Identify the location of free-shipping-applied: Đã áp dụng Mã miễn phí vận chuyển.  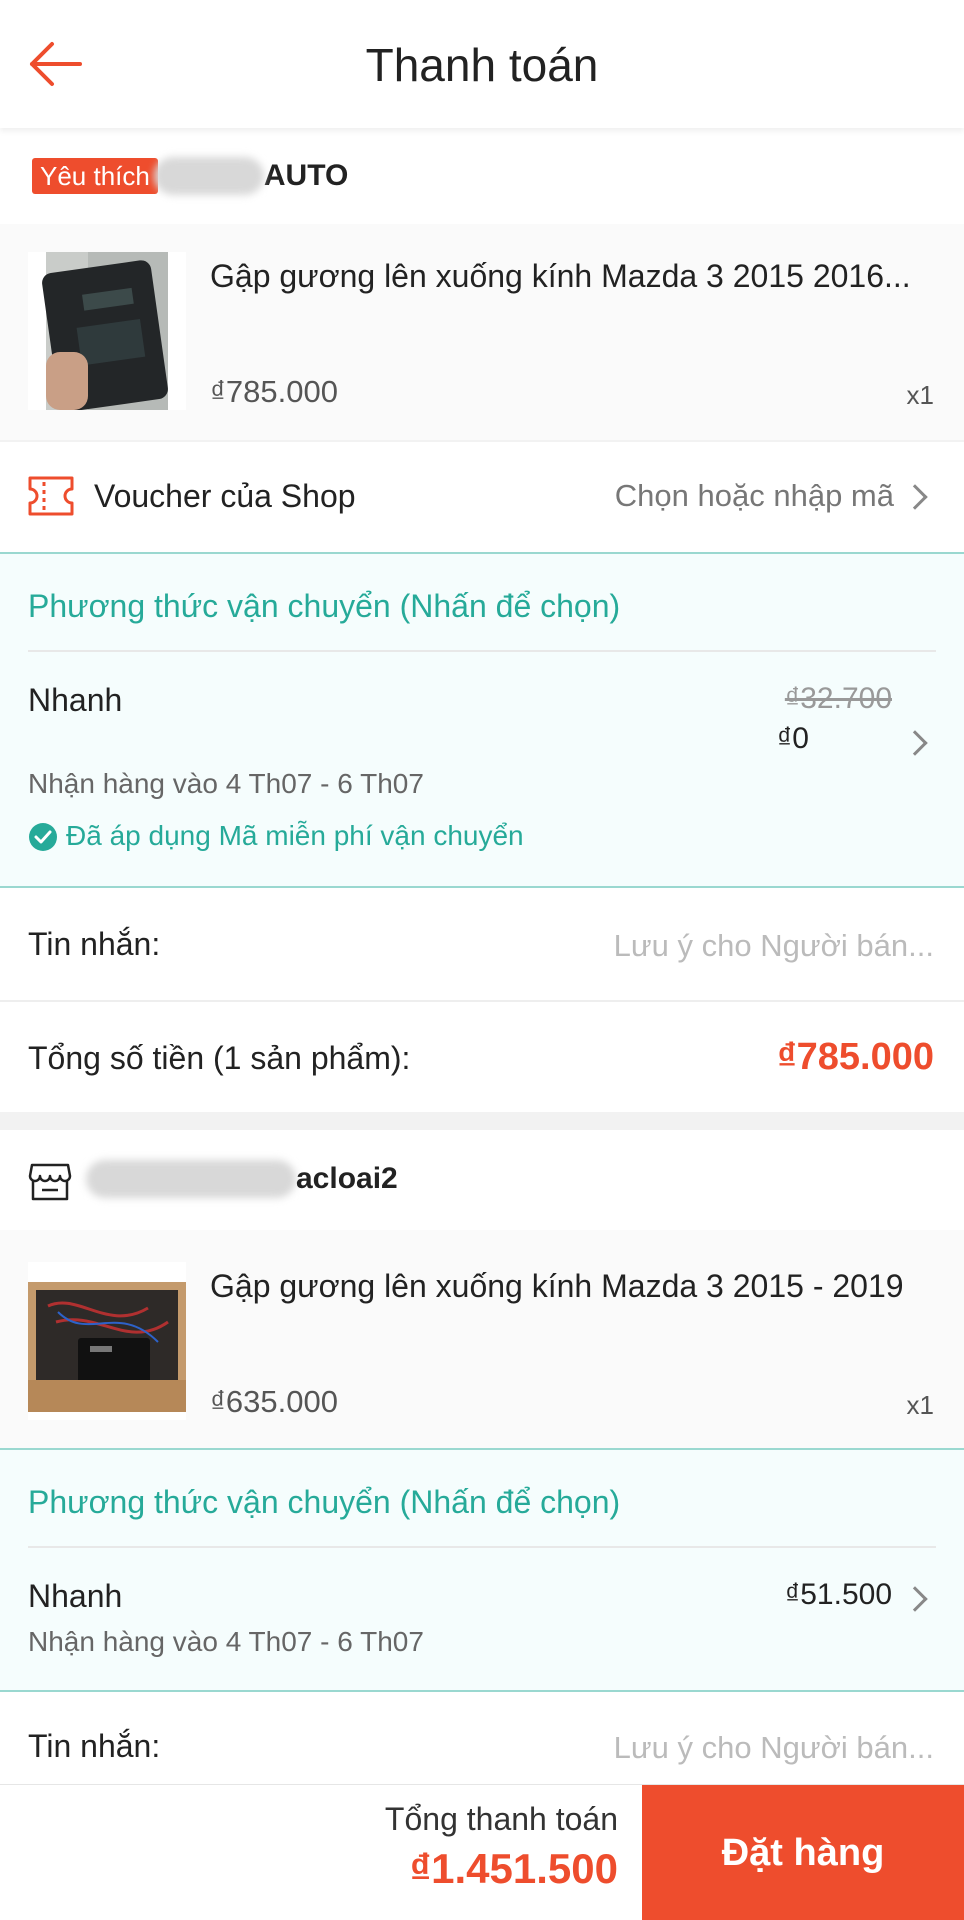
(295, 835).